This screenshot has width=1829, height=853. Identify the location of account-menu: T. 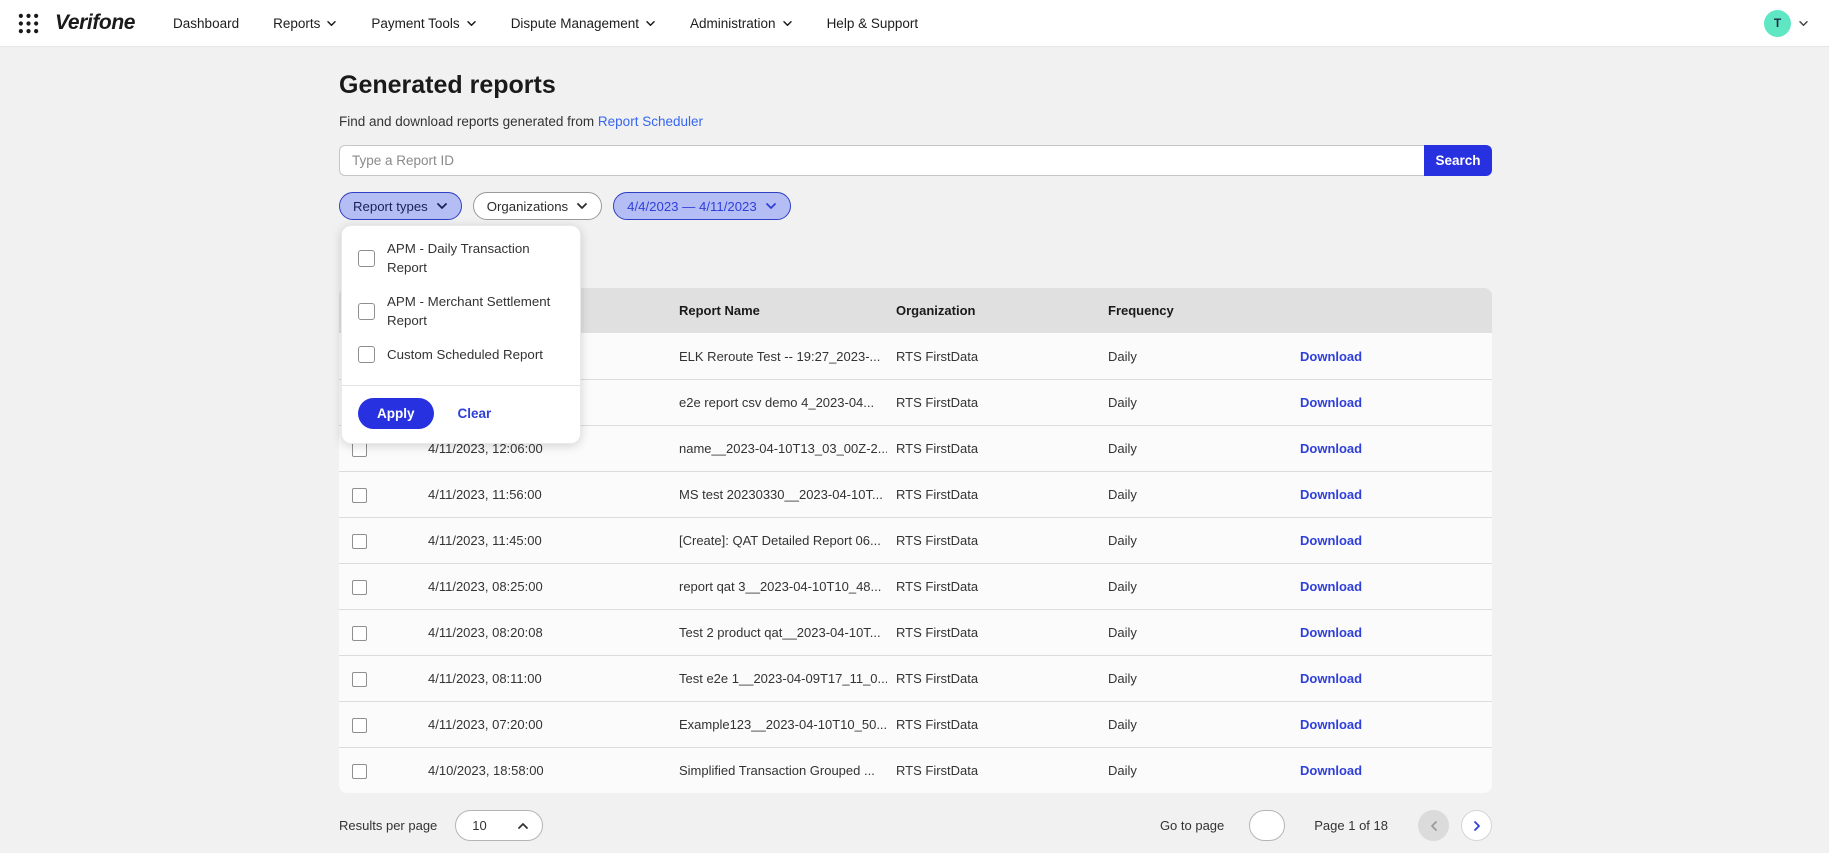
(1786, 23).